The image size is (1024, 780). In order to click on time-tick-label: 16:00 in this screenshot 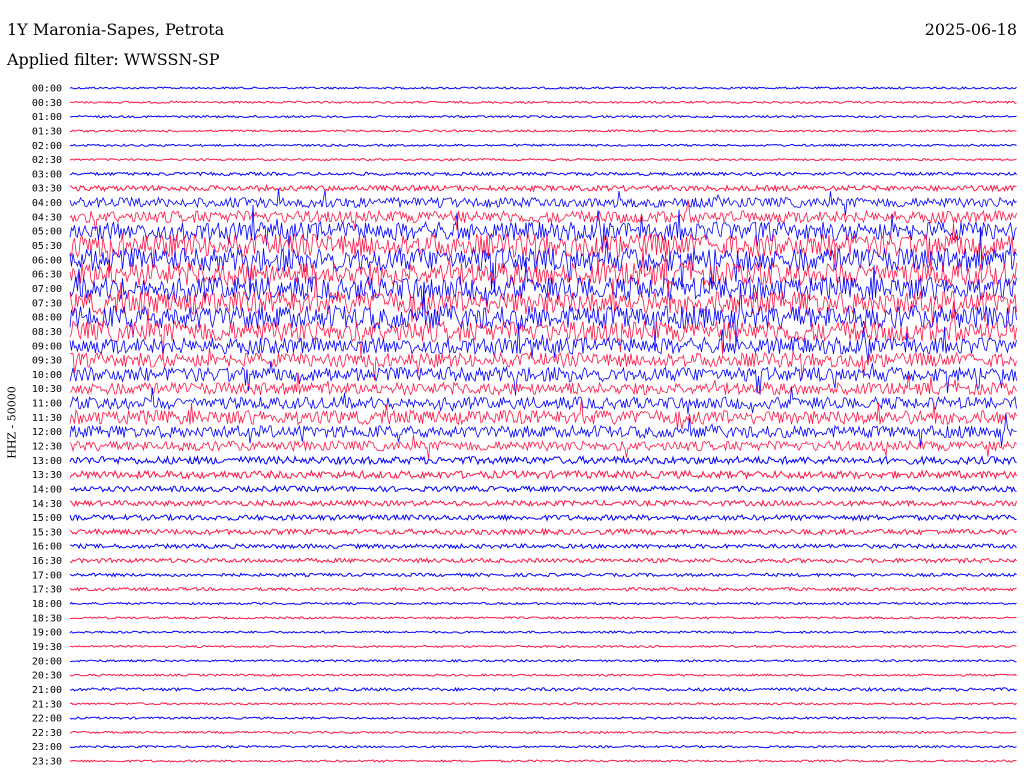, I will do `click(47, 547)`.